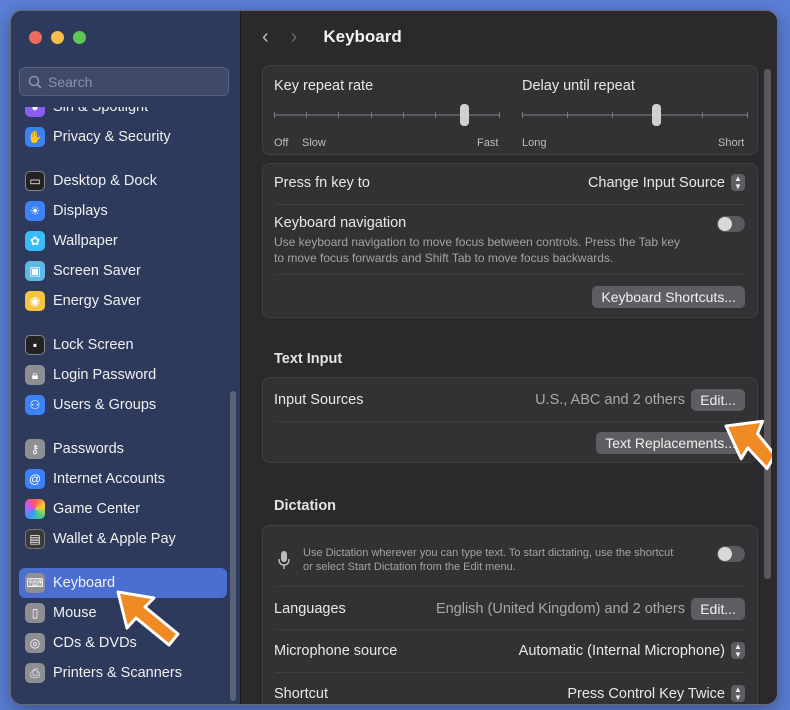 This screenshot has width=790, height=710. I want to click on shortcut-popup: Press Control Key Twice ▲ ▼, so click(656, 693).